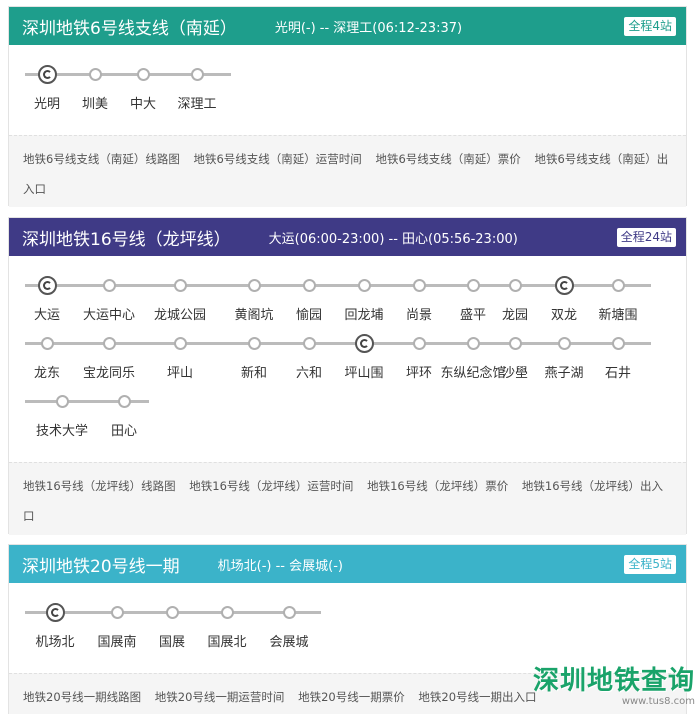 Image resolution: width=699 pixels, height=714 pixels. What do you see at coordinates (47, 371) in the screenshot?
I see `station-name: 龙东` at bounding box center [47, 371].